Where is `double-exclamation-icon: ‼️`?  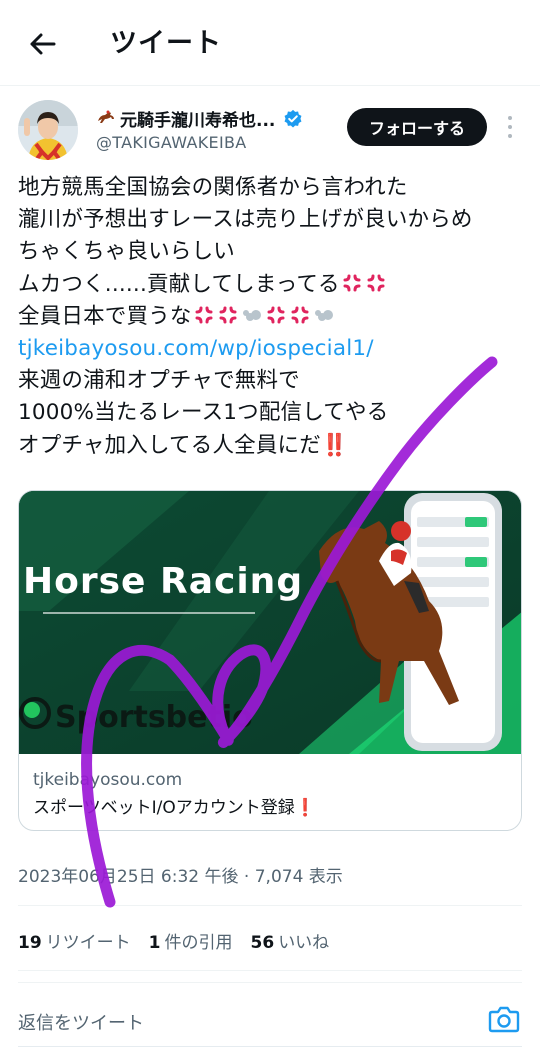
double-exclamation-icon: ‼️ is located at coordinates (334, 445).